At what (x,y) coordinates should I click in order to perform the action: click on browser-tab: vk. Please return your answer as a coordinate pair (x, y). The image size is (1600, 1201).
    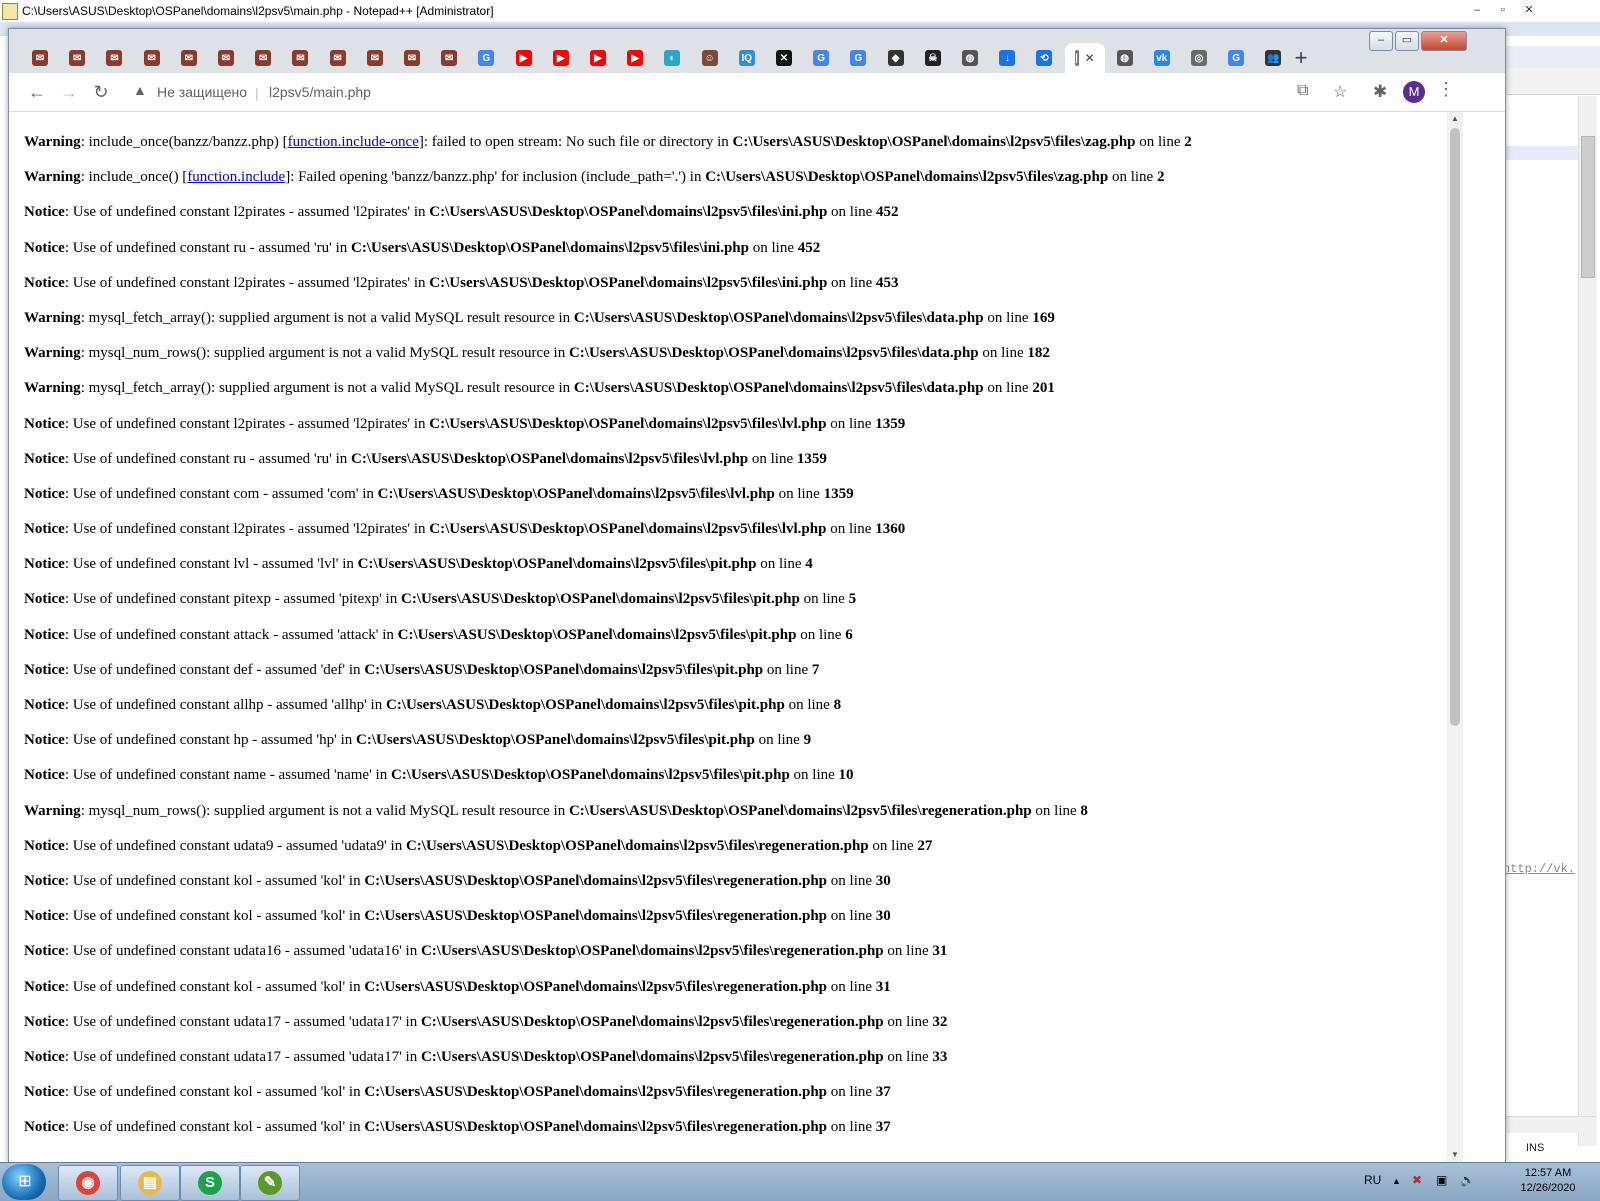
    Looking at the image, I should click on (1162, 58).